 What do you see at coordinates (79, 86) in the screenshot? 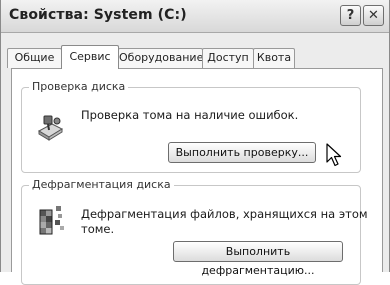
I see `disk-check-legend: Проверка диска` at bounding box center [79, 86].